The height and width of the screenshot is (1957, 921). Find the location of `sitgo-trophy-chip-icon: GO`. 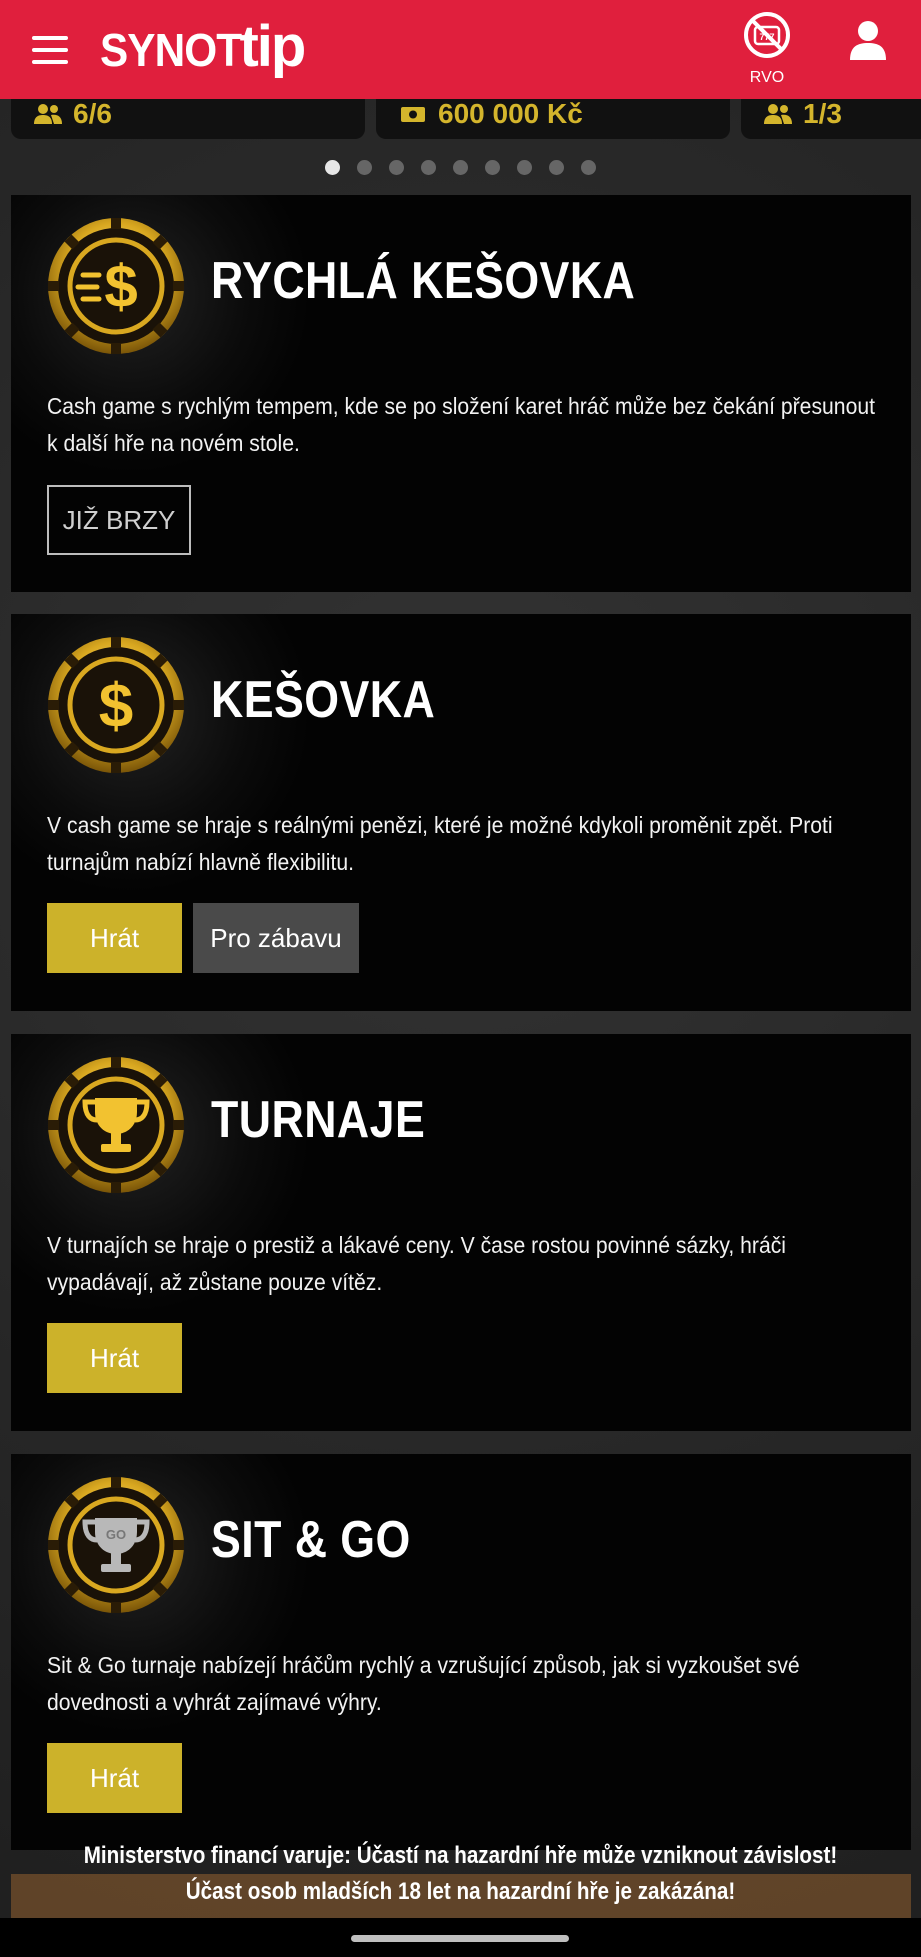

sitgo-trophy-chip-icon: GO is located at coordinates (116, 1545).